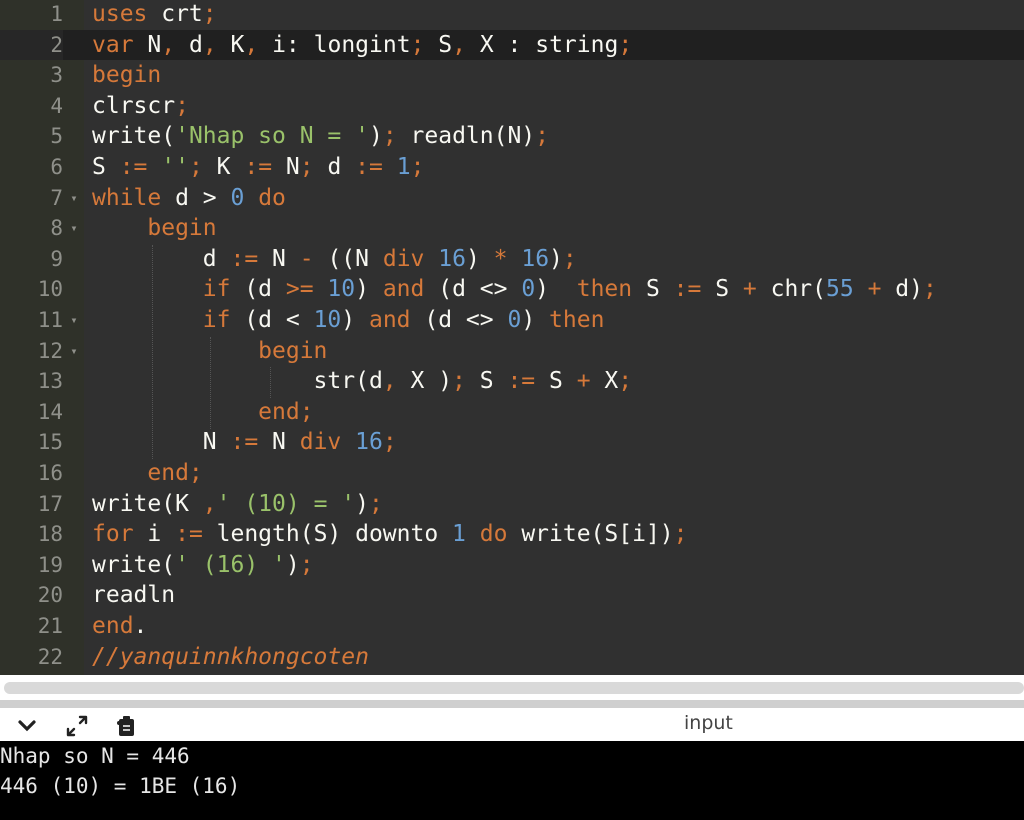  I want to click on code-text: while d > 0 do, so click(189, 198).